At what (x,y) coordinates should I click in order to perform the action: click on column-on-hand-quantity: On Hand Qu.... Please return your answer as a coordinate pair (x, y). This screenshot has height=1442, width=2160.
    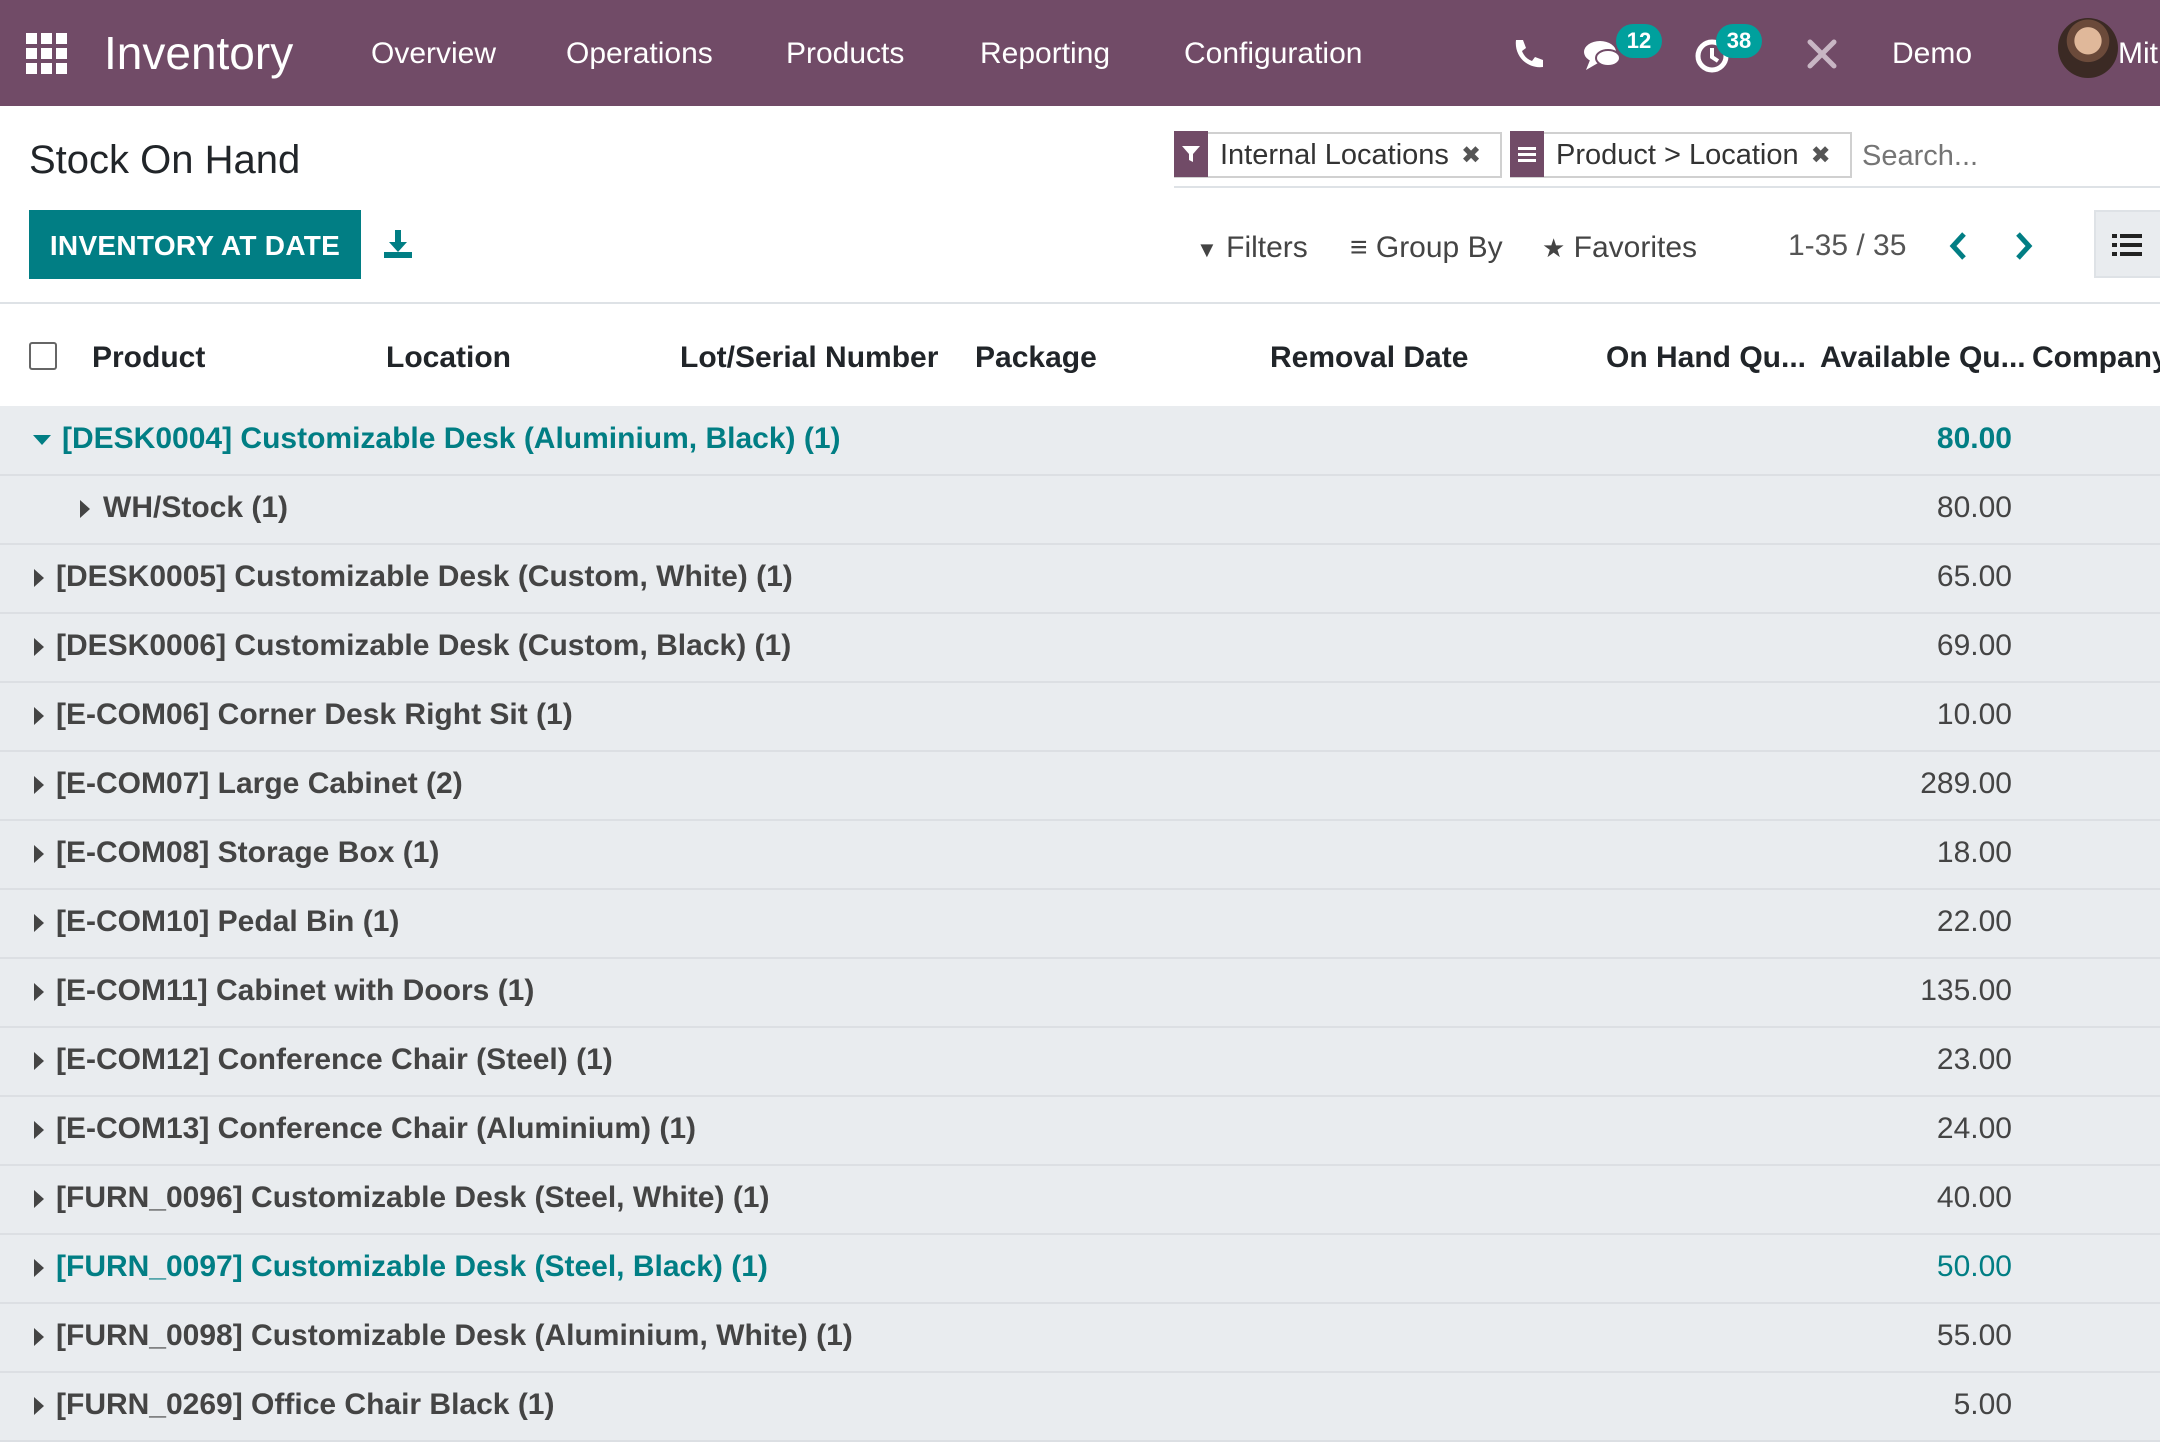
    Looking at the image, I should click on (1706, 358).